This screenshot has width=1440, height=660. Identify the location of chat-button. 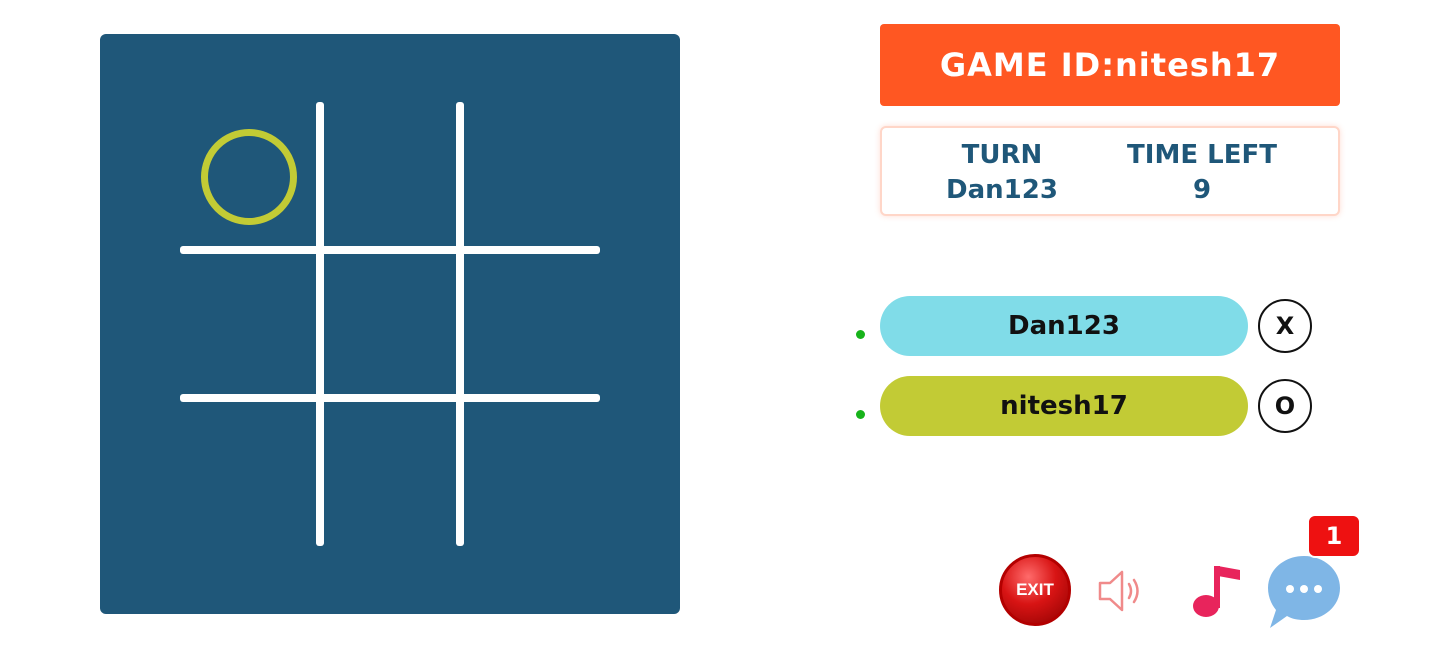
(1304, 592).